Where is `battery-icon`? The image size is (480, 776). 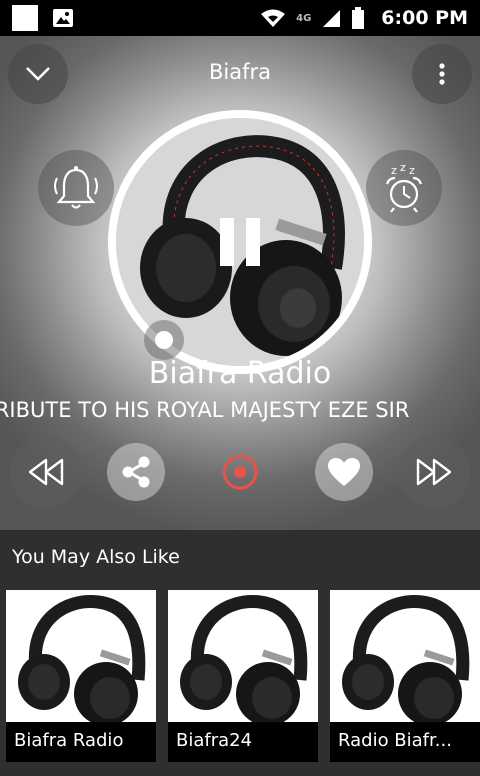
battery-icon is located at coordinates (358, 18).